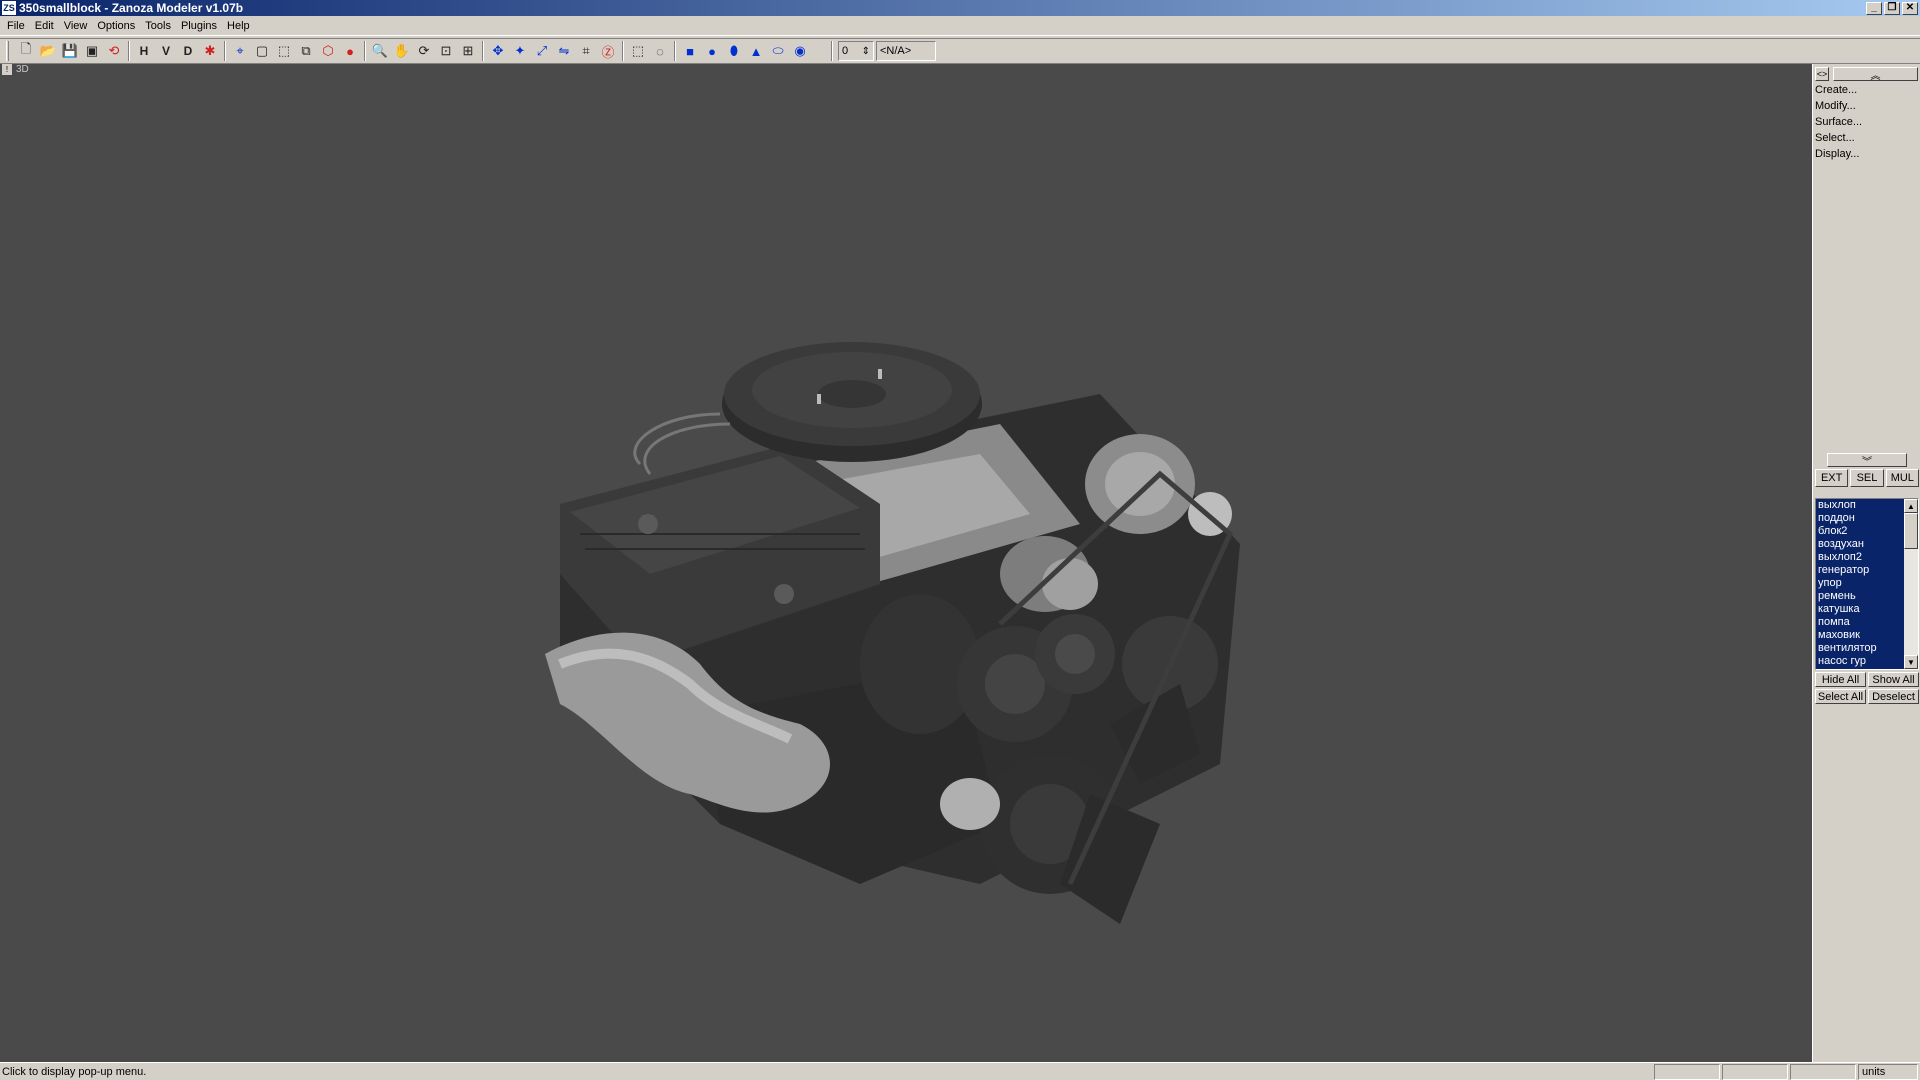 The width and height of the screenshot is (1920, 1080). Describe the element at coordinates (1860, 596) in the screenshot. I see `list-item: ремень` at that location.